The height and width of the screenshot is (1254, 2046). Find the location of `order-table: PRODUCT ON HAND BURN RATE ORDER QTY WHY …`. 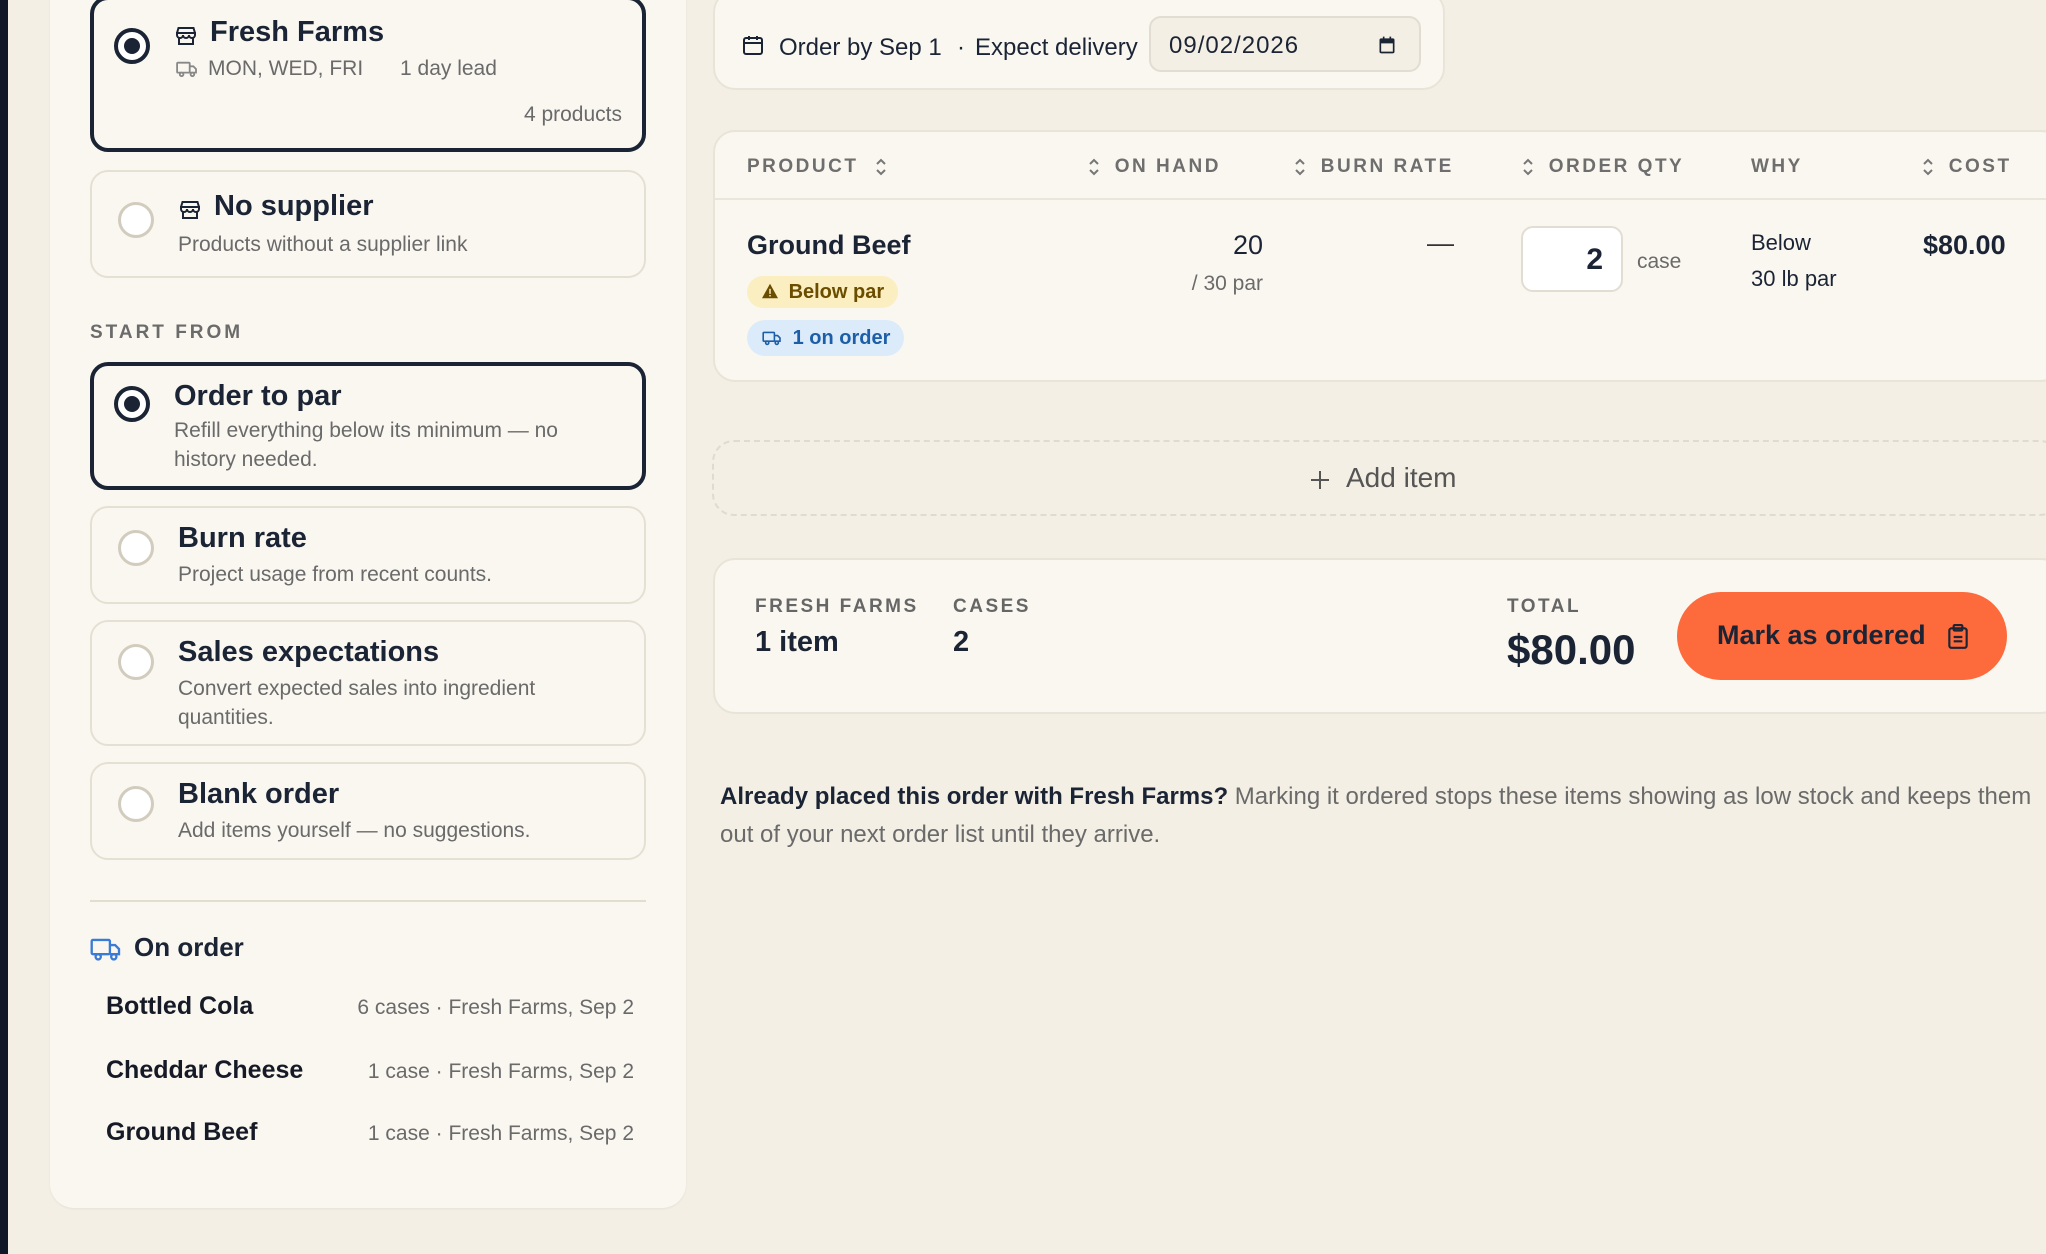

order-table: PRODUCT ON HAND BURN RATE ORDER QTY WHY … is located at coordinates (1379, 256).